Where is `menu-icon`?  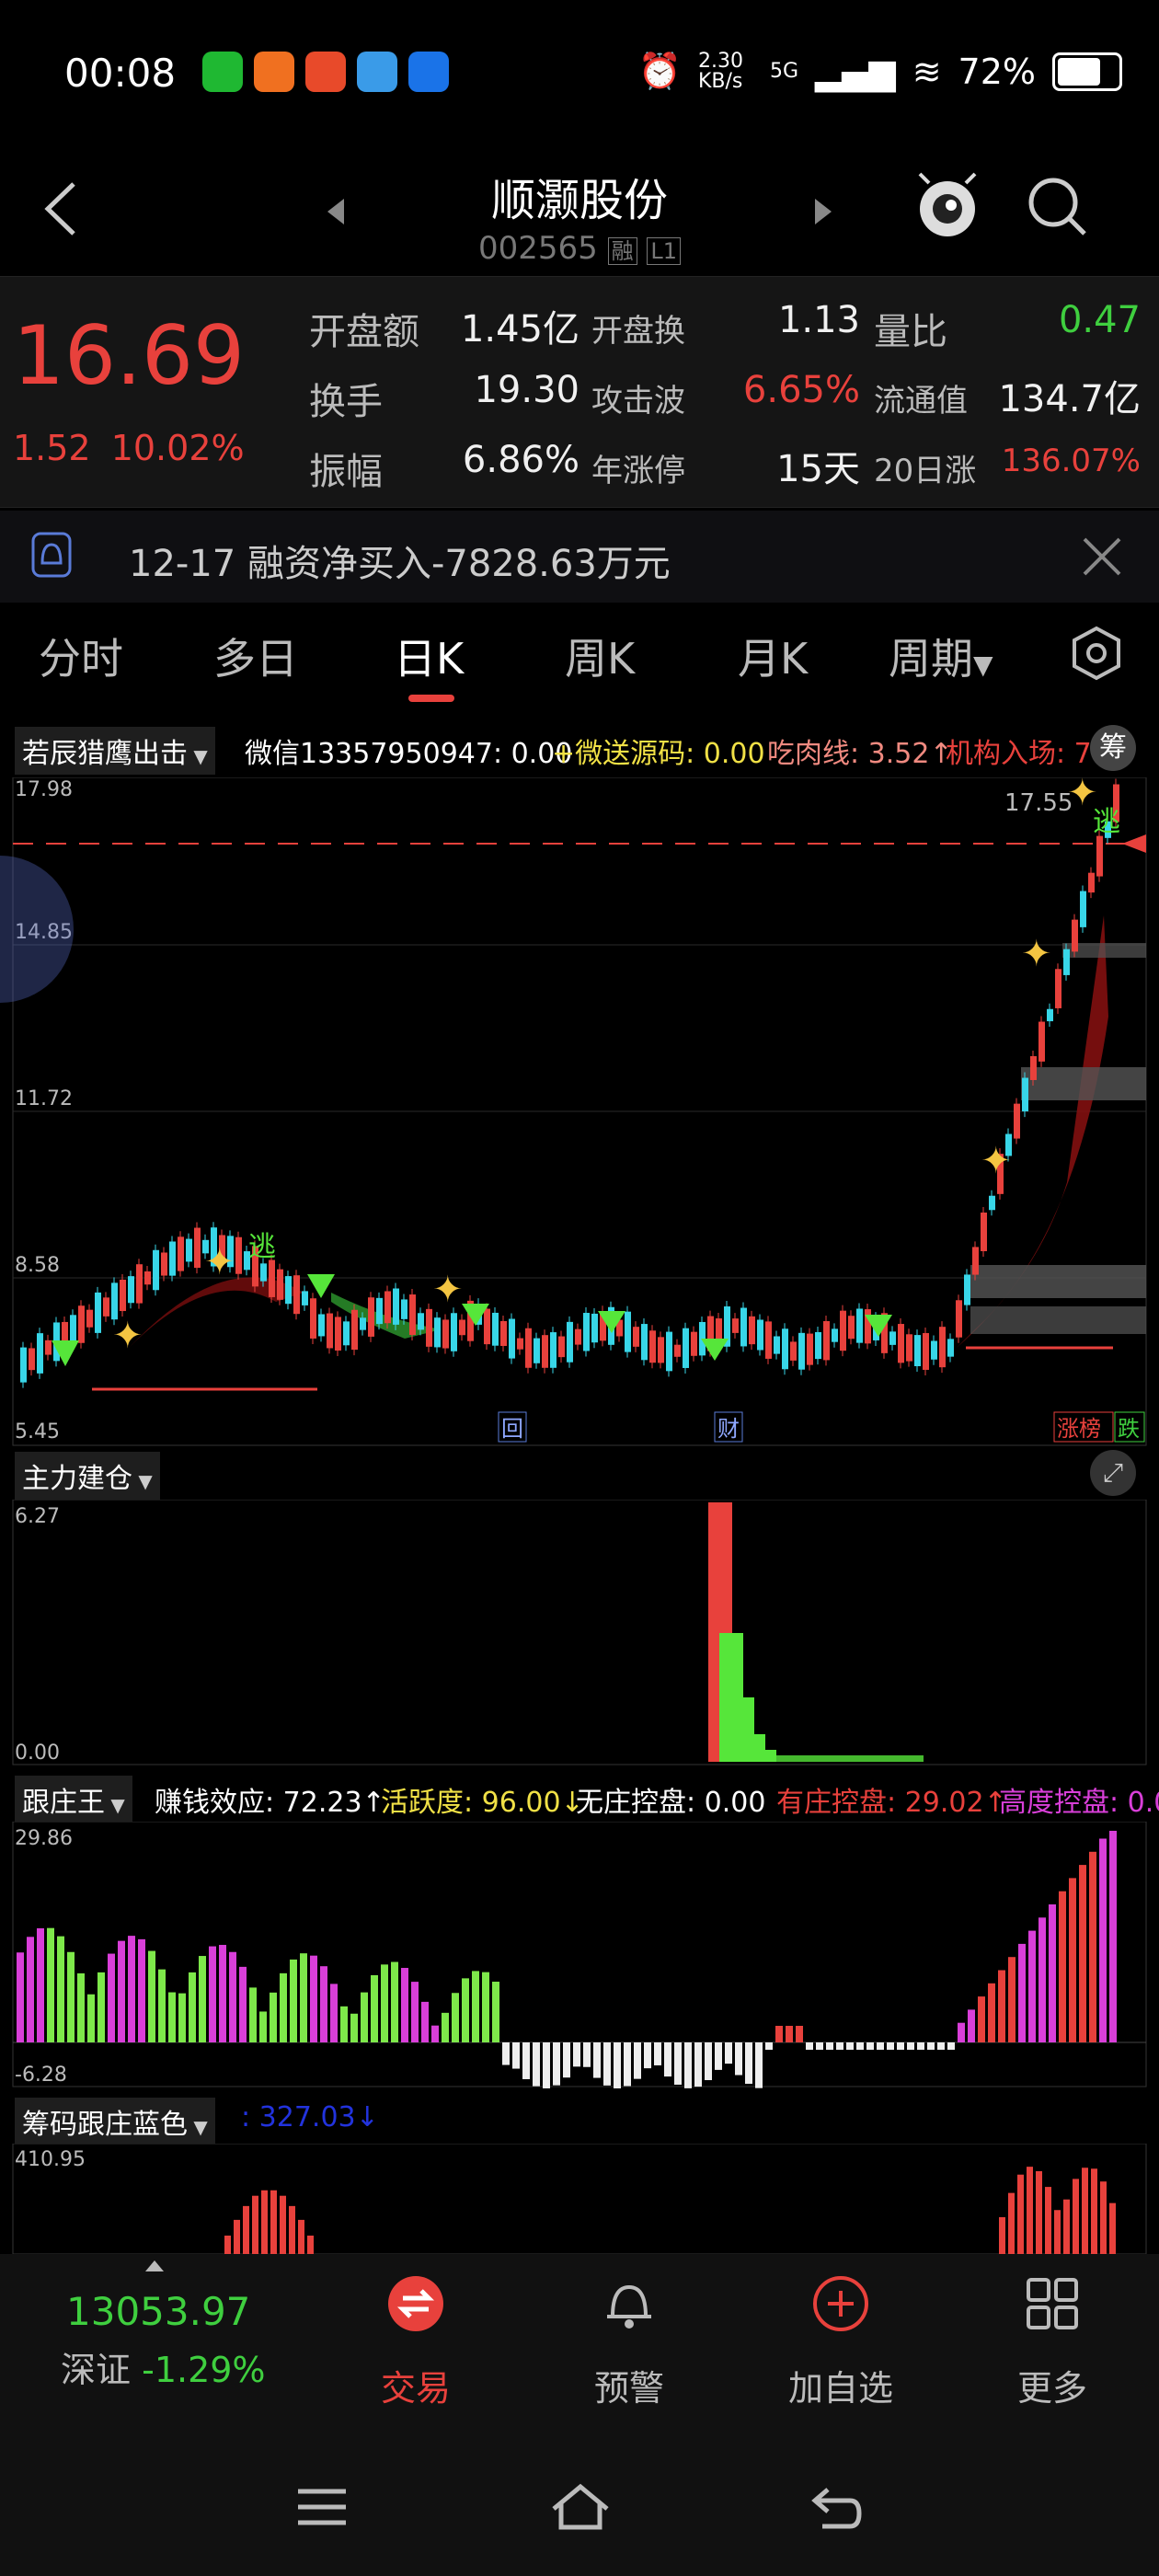
menu-icon is located at coordinates (322, 2507).